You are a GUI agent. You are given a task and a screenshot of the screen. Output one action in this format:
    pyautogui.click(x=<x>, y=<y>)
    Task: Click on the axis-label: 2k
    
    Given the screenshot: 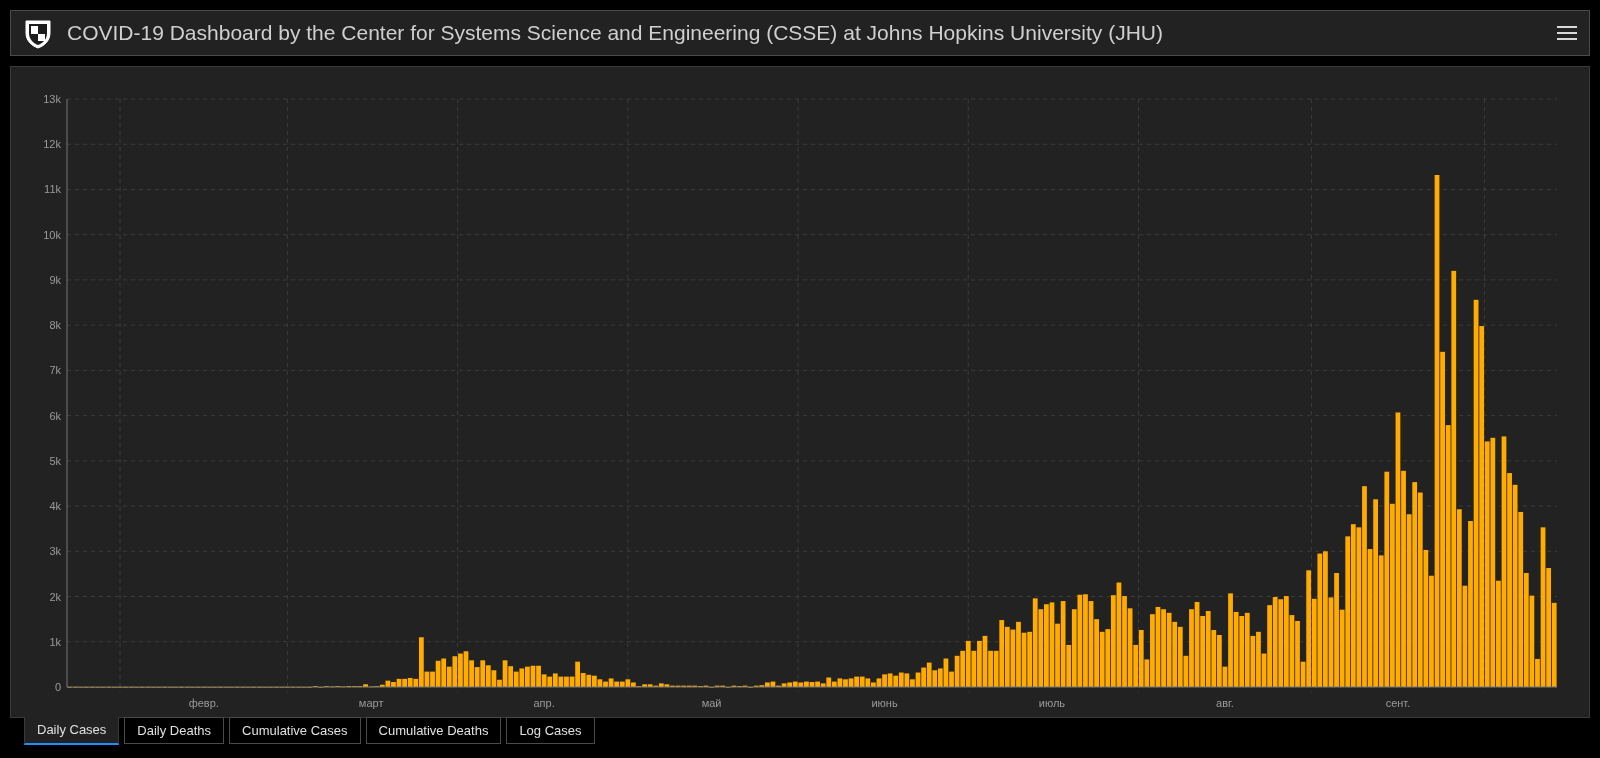 What is the action you would take?
    pyautogui.click(x=55, y=596)
    